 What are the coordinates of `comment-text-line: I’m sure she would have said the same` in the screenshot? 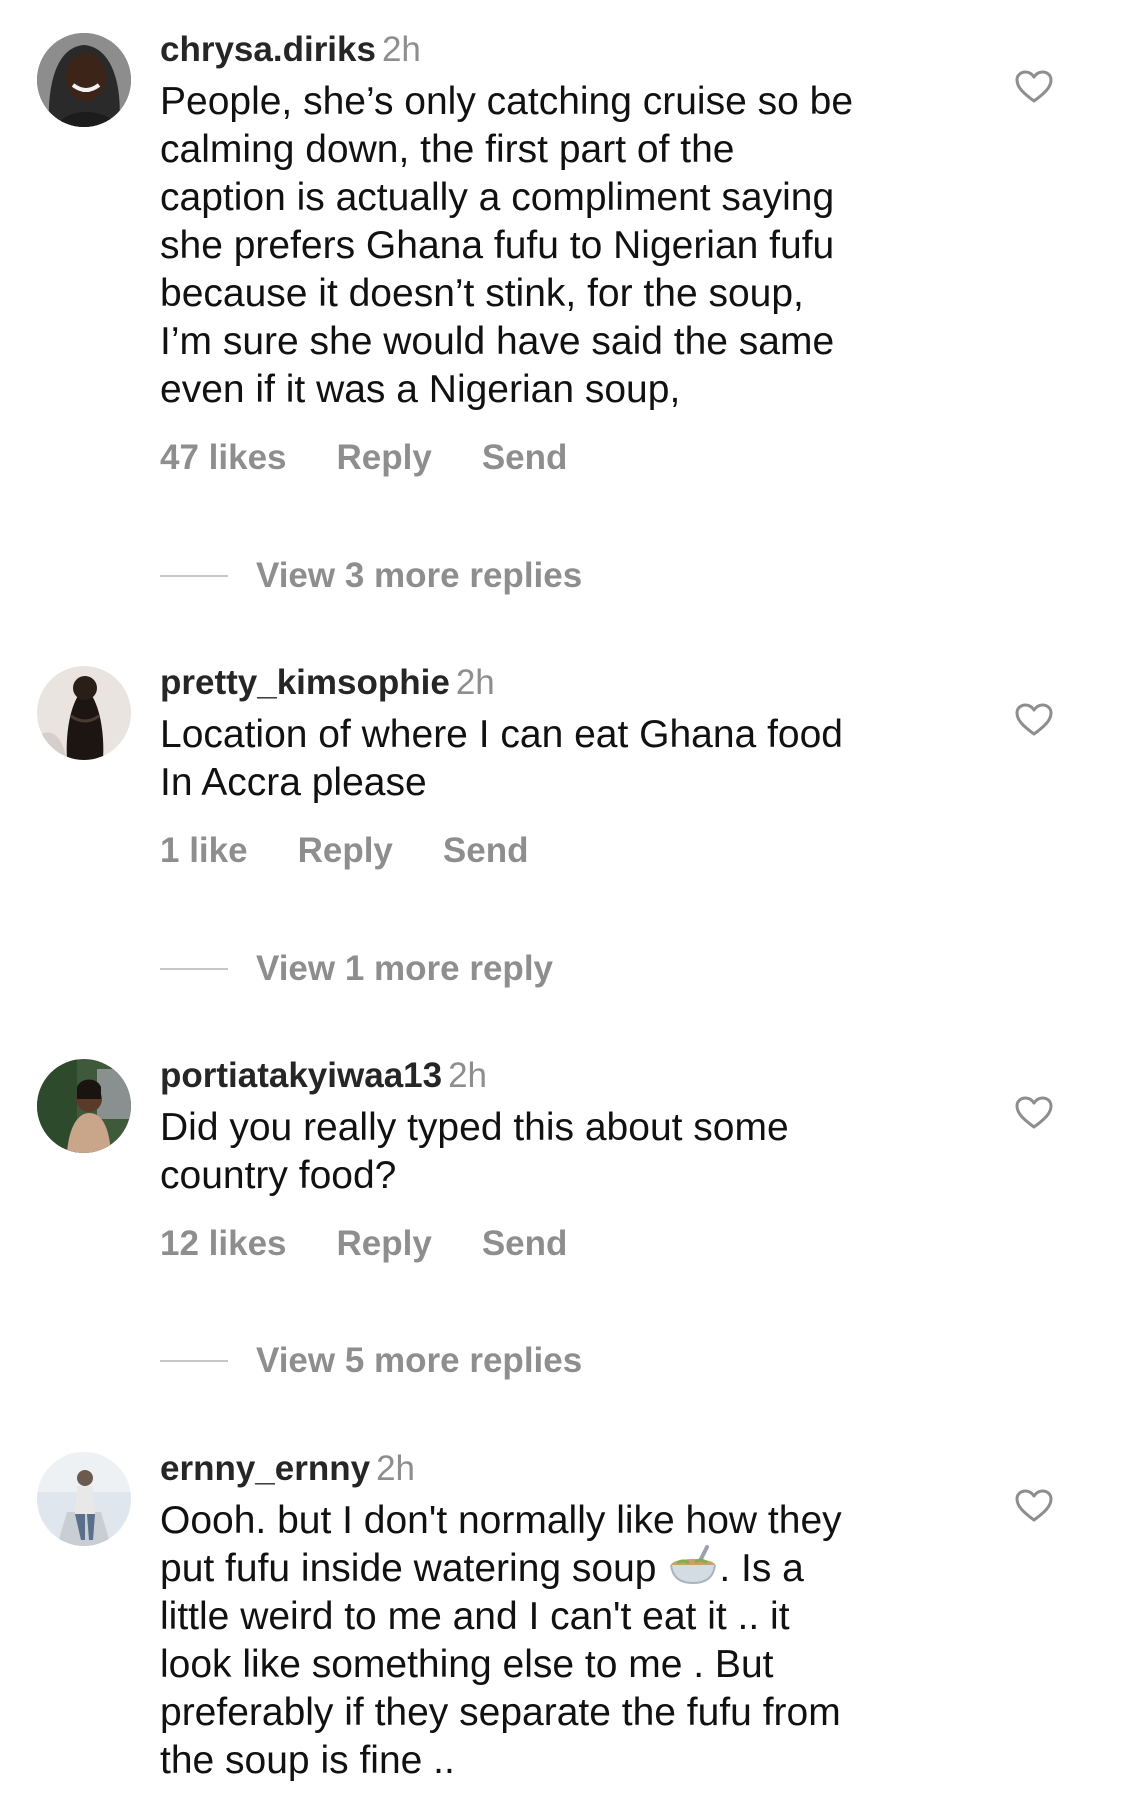 It's located at (497, 341).